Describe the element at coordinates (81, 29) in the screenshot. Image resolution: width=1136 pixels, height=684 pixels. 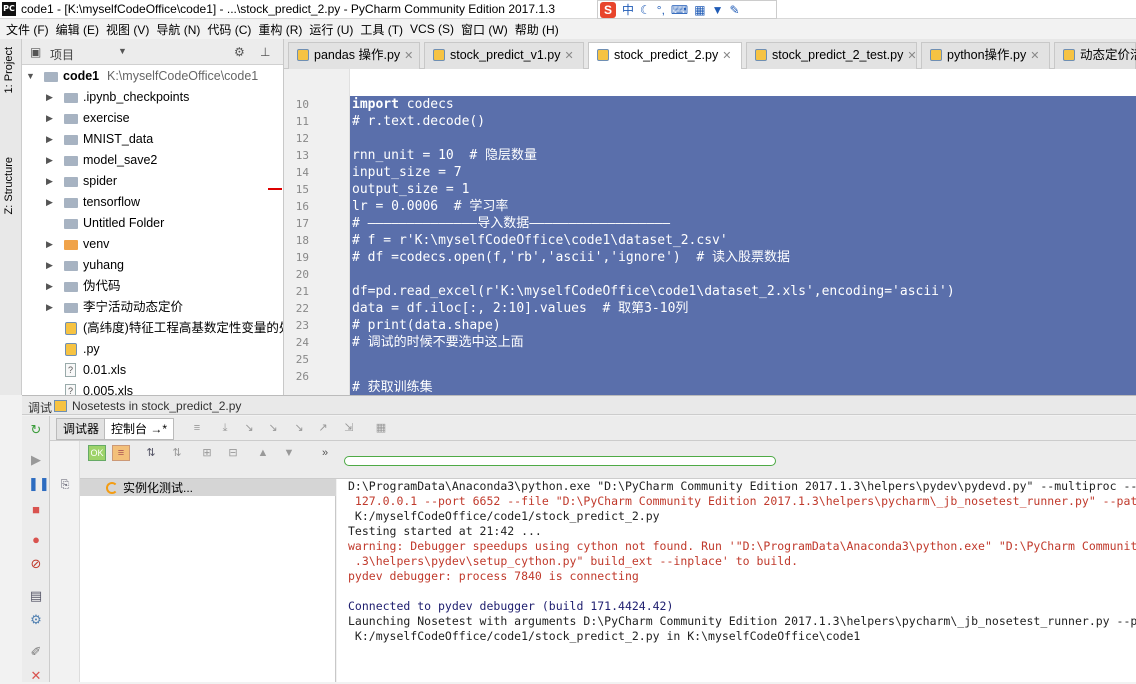
I see `menu-item: 编辑 (E)` at that location.